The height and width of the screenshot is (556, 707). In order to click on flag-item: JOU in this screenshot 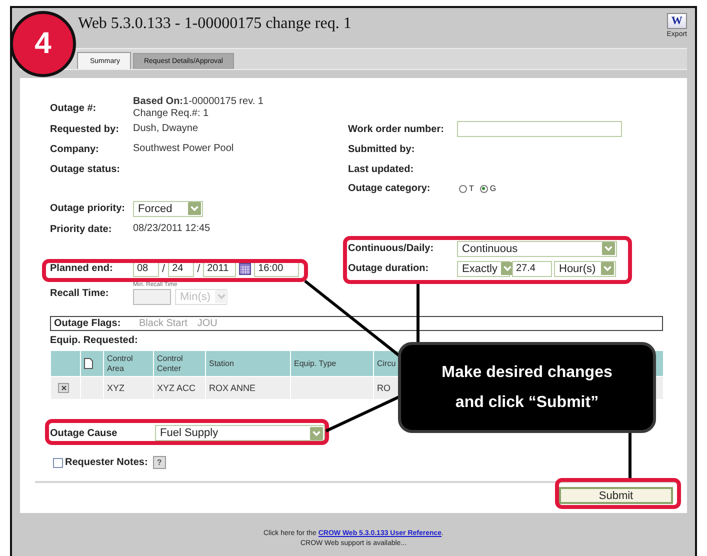, I will do `click(207, 323)`.